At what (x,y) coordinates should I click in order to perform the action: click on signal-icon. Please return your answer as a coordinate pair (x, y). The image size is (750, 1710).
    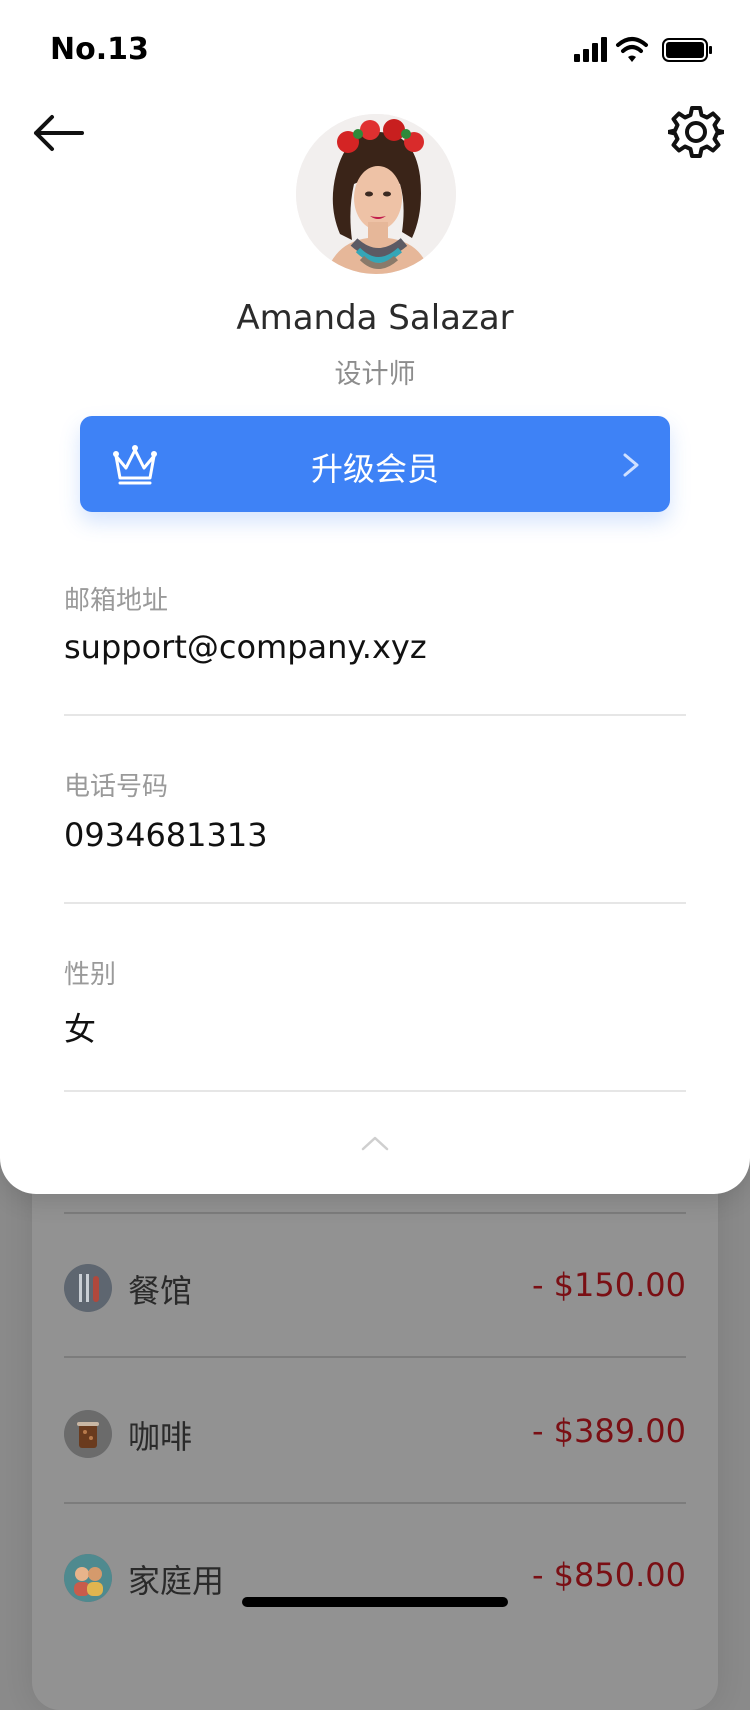
    Looking at the image, I should click on (590, 49).